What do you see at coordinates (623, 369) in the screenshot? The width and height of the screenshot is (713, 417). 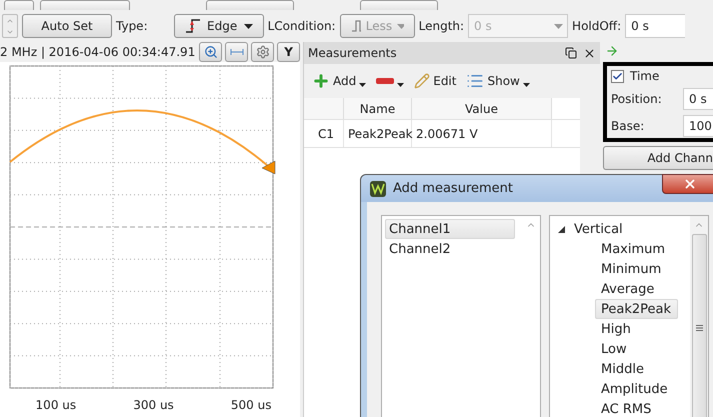 I see `measurement-item: Middle` at bounding box center [623, 369].